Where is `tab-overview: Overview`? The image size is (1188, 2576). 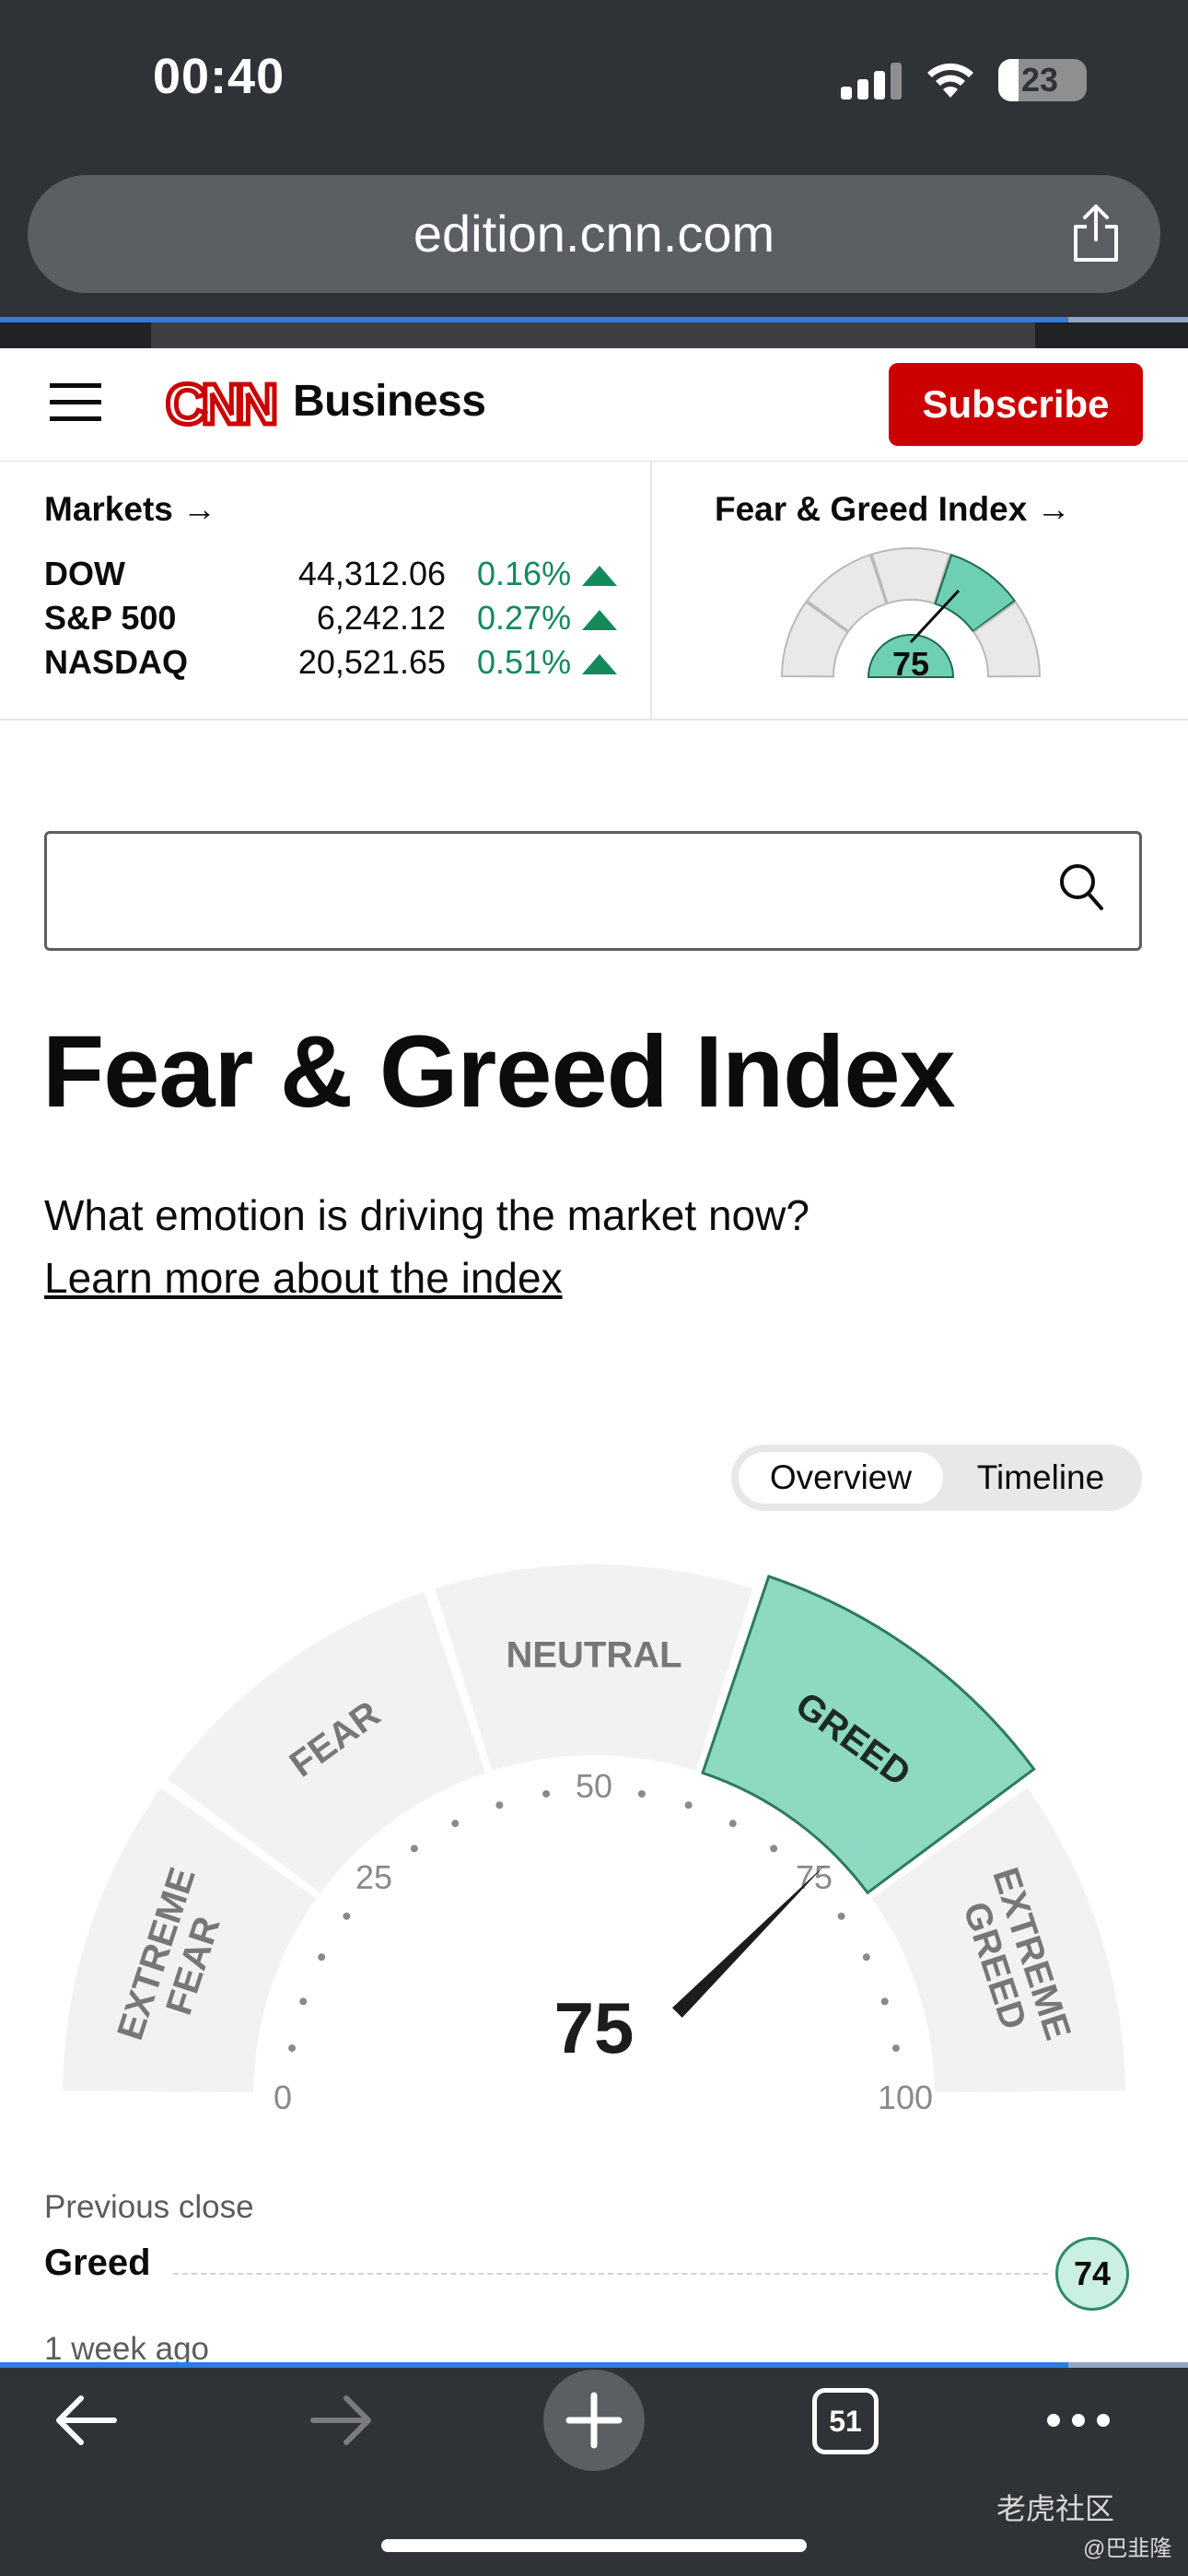
tab-overview: Overview is located at coordinates (841, 1478).